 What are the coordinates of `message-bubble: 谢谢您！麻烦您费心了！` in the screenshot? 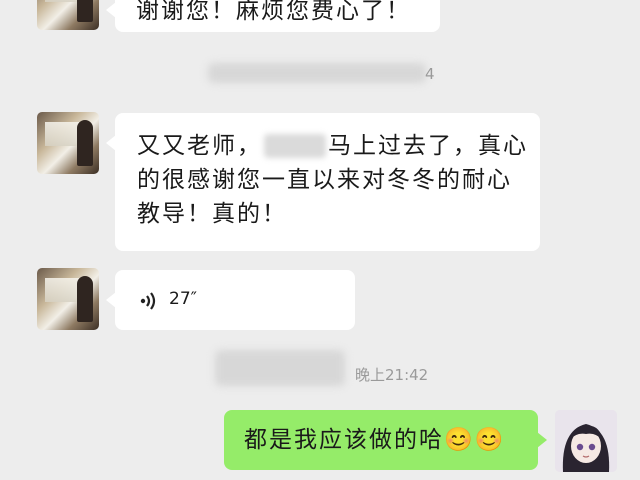 It's located at (273, 16).